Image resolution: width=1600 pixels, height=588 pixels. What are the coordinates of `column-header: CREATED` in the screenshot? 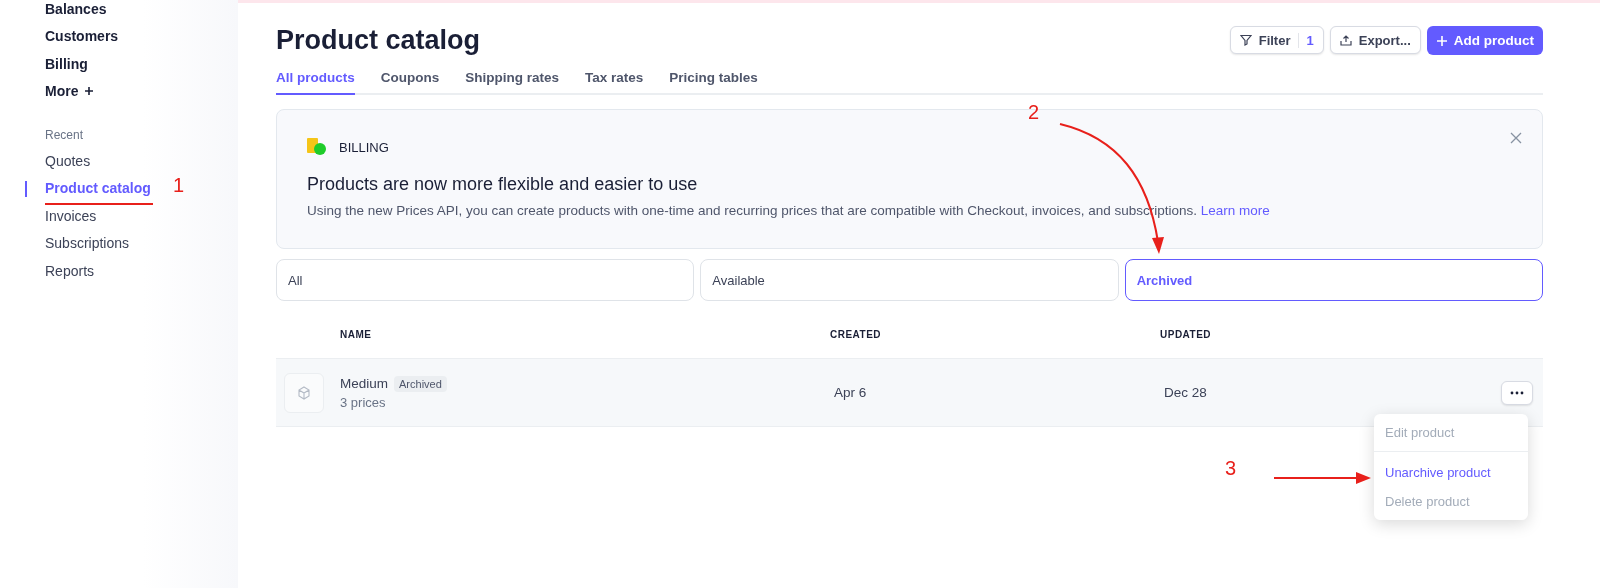 It's located at (856, 334).